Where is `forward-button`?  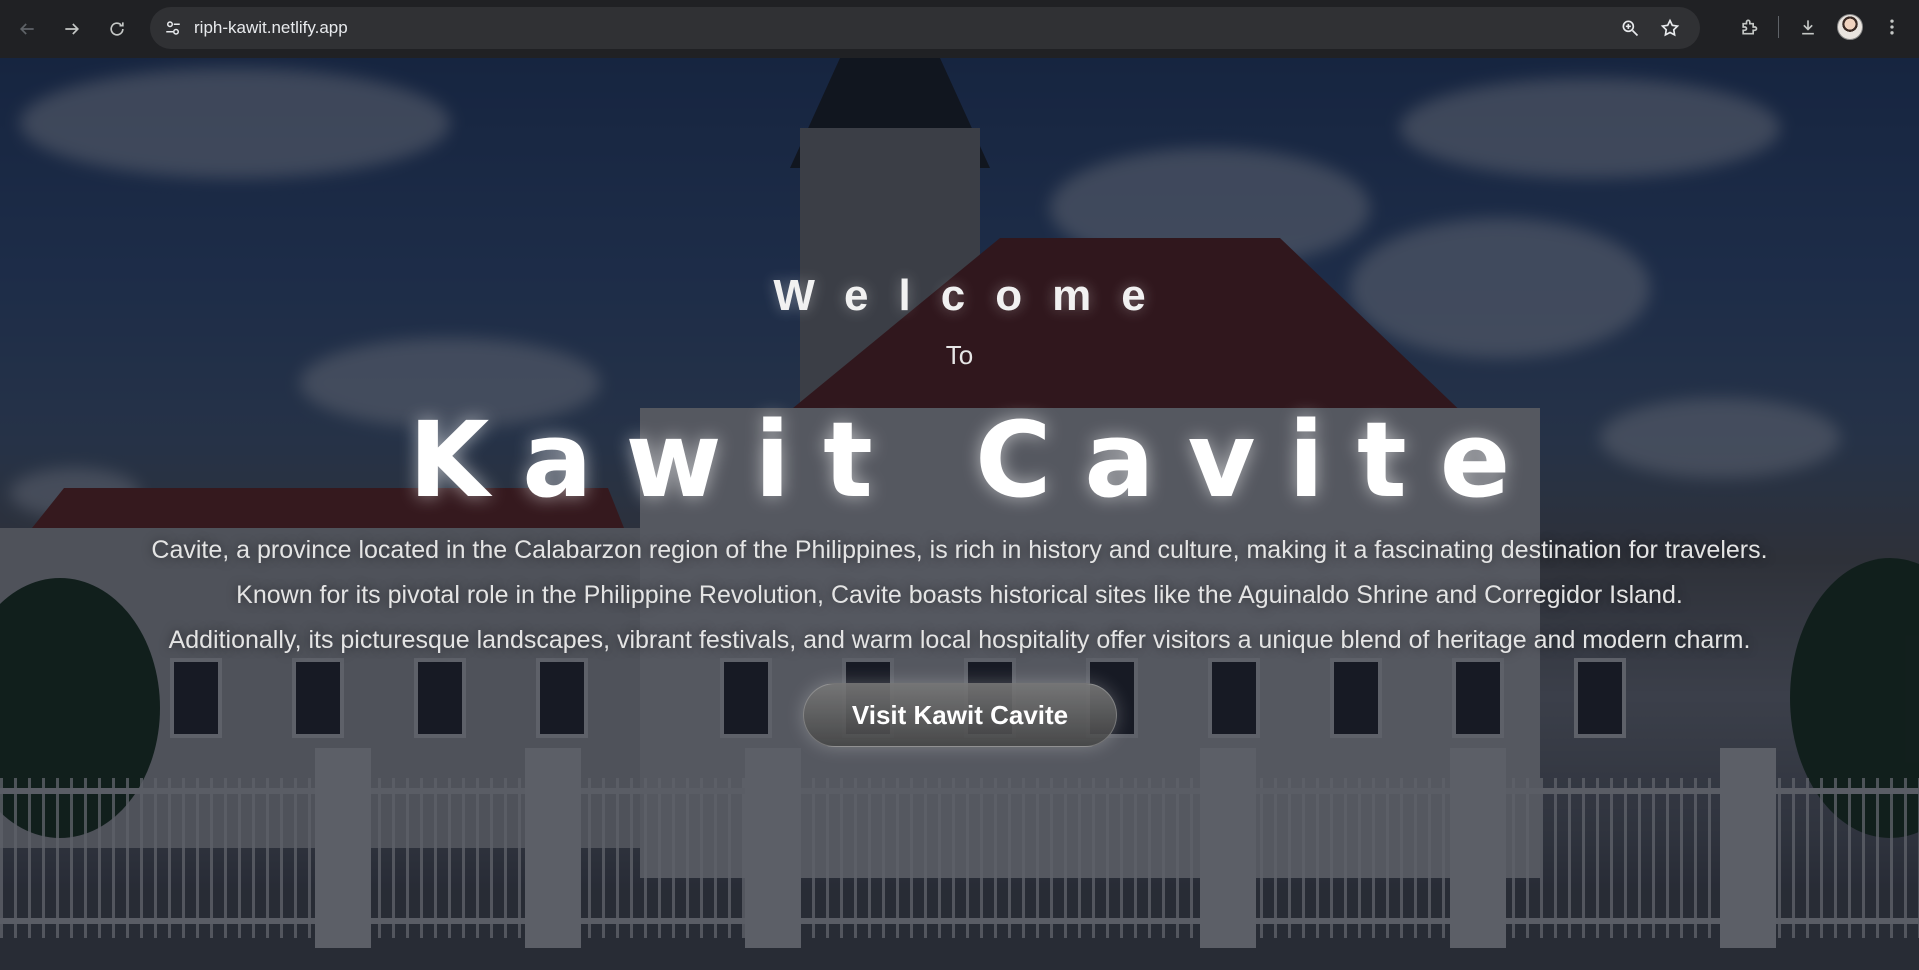 forward-button is located at coordinates (72, 29).